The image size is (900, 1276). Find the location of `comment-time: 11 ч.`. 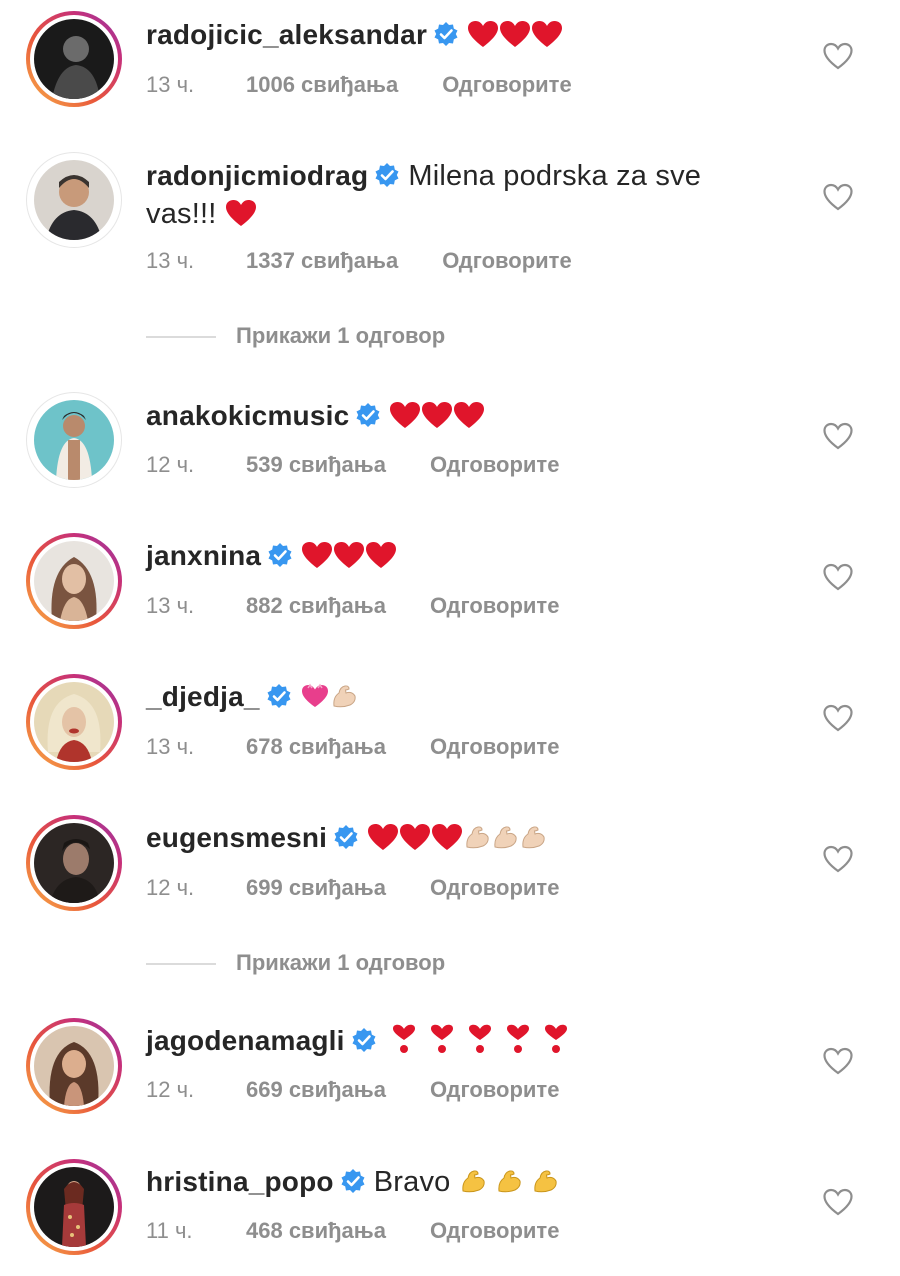

comment-time: 11 ч. is located at coordinates (169, 1230).